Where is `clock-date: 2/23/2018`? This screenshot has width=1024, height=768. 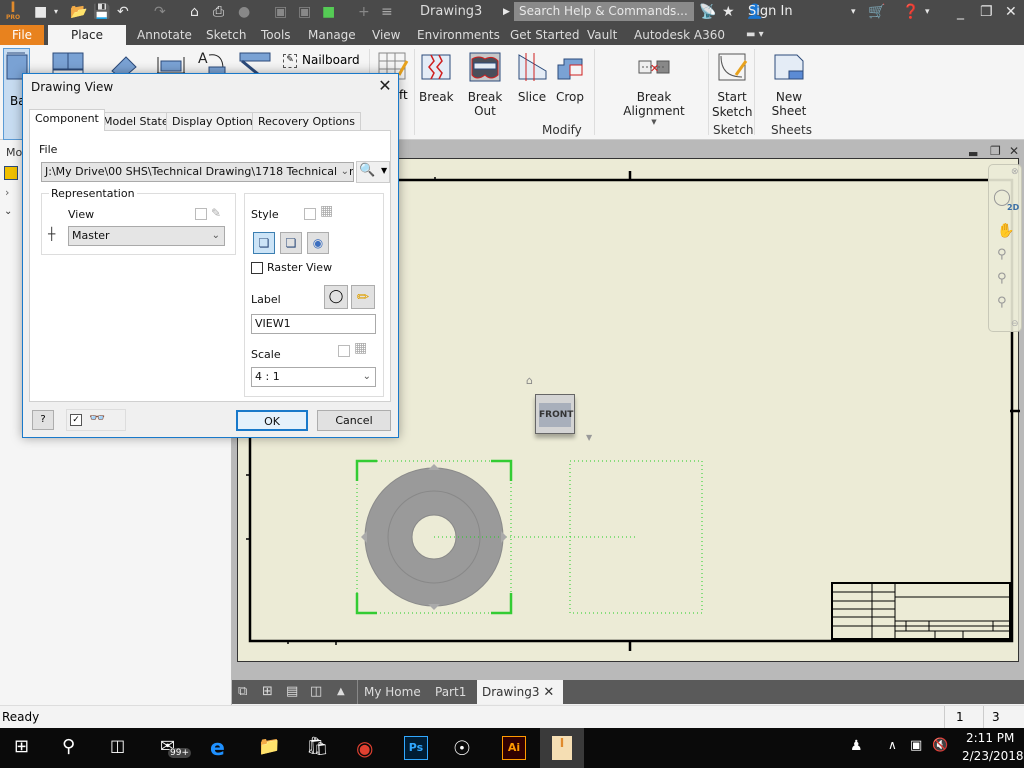 clock-date: 2/23/2018 is located at coordinates (993, 756).